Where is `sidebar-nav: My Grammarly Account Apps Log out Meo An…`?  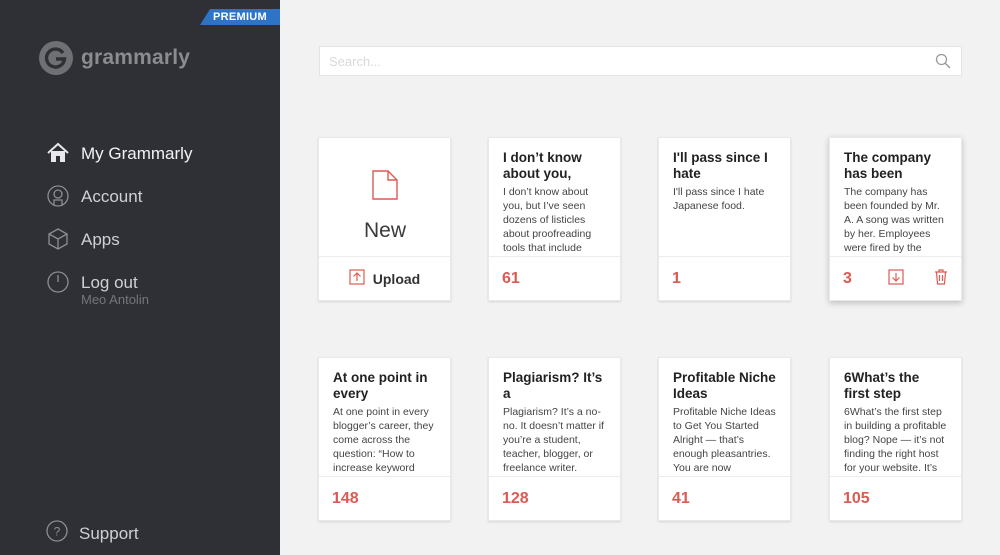
sidebar-nav: My Grammarly Account Apps Log out Meo An… is located at coordinates (119, 227).